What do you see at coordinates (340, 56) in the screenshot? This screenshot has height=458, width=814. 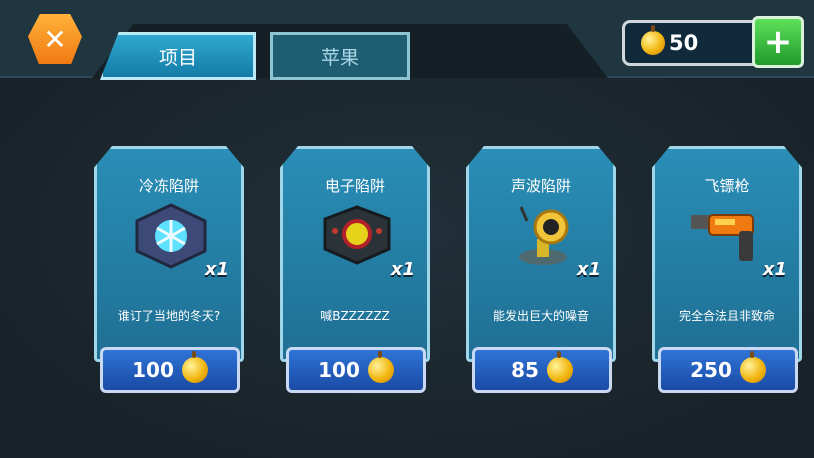 I see `tab-apples: 苹果` at bounding box center [340, 56].